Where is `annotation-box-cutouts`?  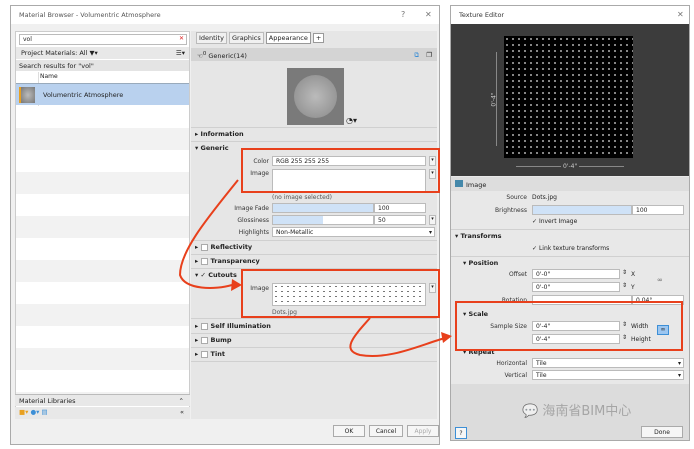 annotation-box-cutouts is located at coordinates (340, 293).